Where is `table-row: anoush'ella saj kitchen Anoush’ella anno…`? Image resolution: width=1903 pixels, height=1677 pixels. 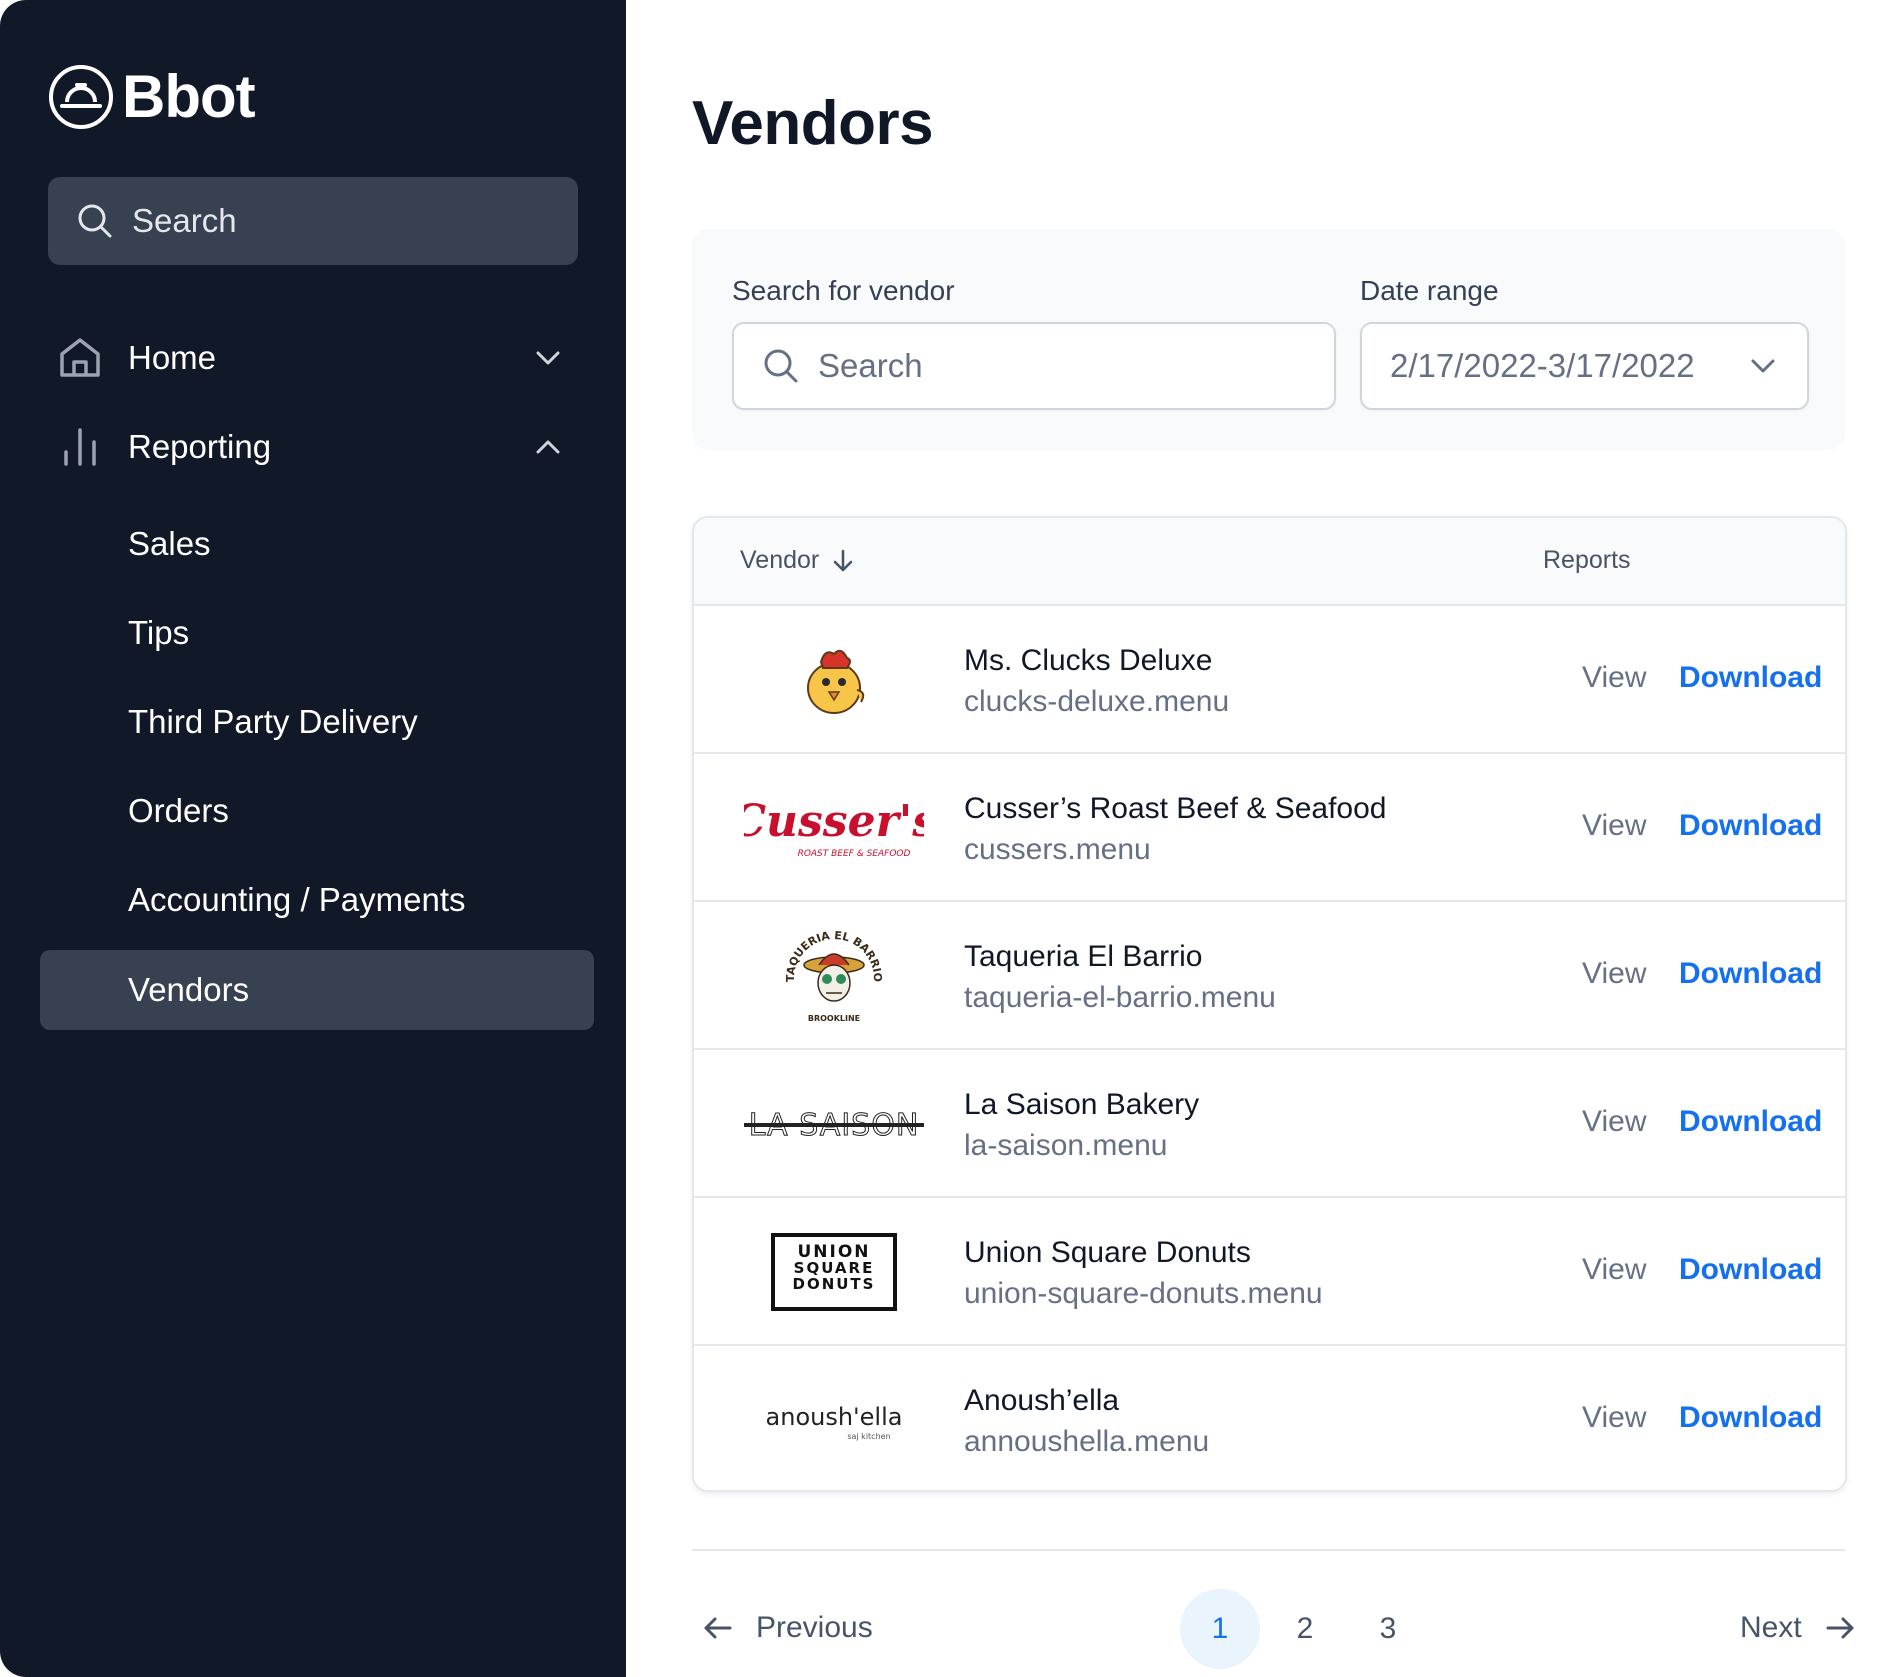 table-row: anoush'ella saj kitchen Anoush’ella anno… is located at coordinates (1269, 1418).